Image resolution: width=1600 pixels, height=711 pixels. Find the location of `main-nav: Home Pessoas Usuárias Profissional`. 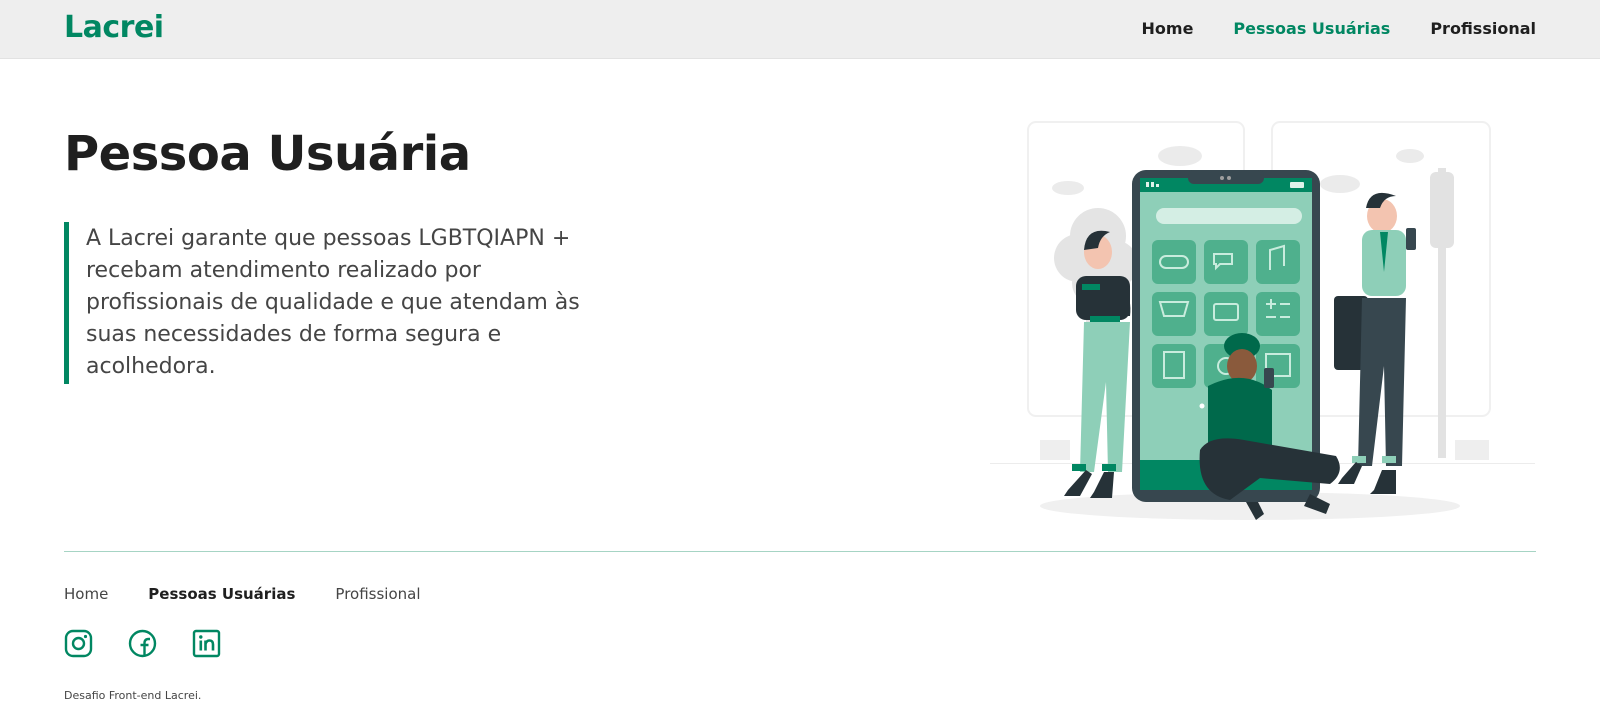

main-nav: Home Pessoas Usuárias Profissional is located at coordinates (1339, 28).